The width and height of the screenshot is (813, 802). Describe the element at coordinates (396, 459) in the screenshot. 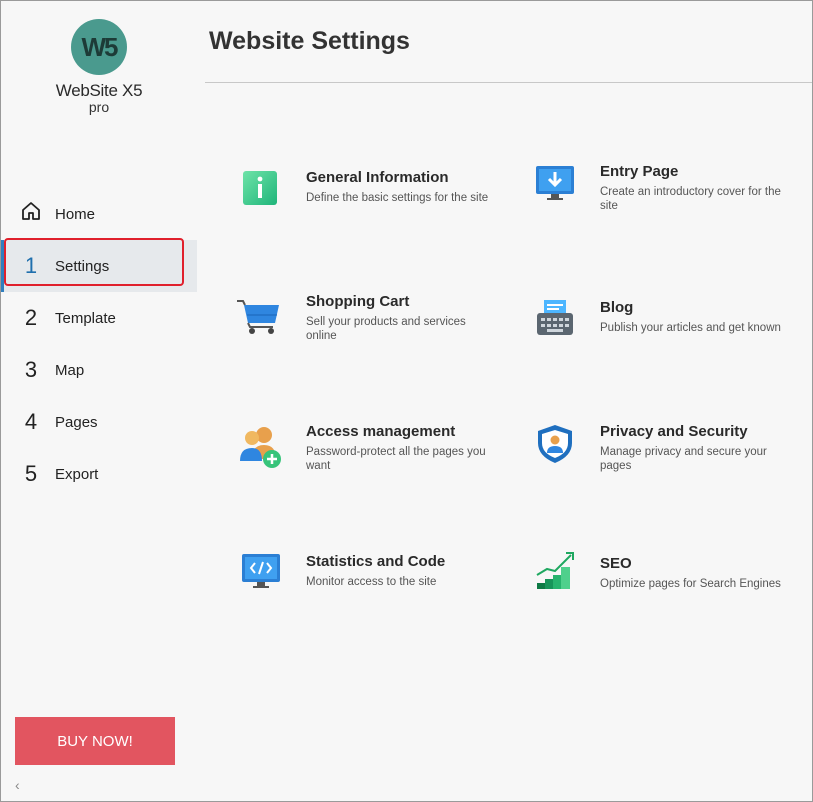

I see `card-description: Password-protect all the pages you want` at that location.